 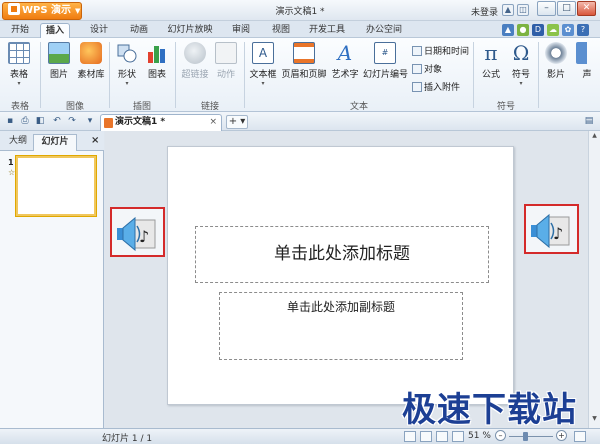 I want to click on table-button: 表格 ▾, so click(x=19, y=64).